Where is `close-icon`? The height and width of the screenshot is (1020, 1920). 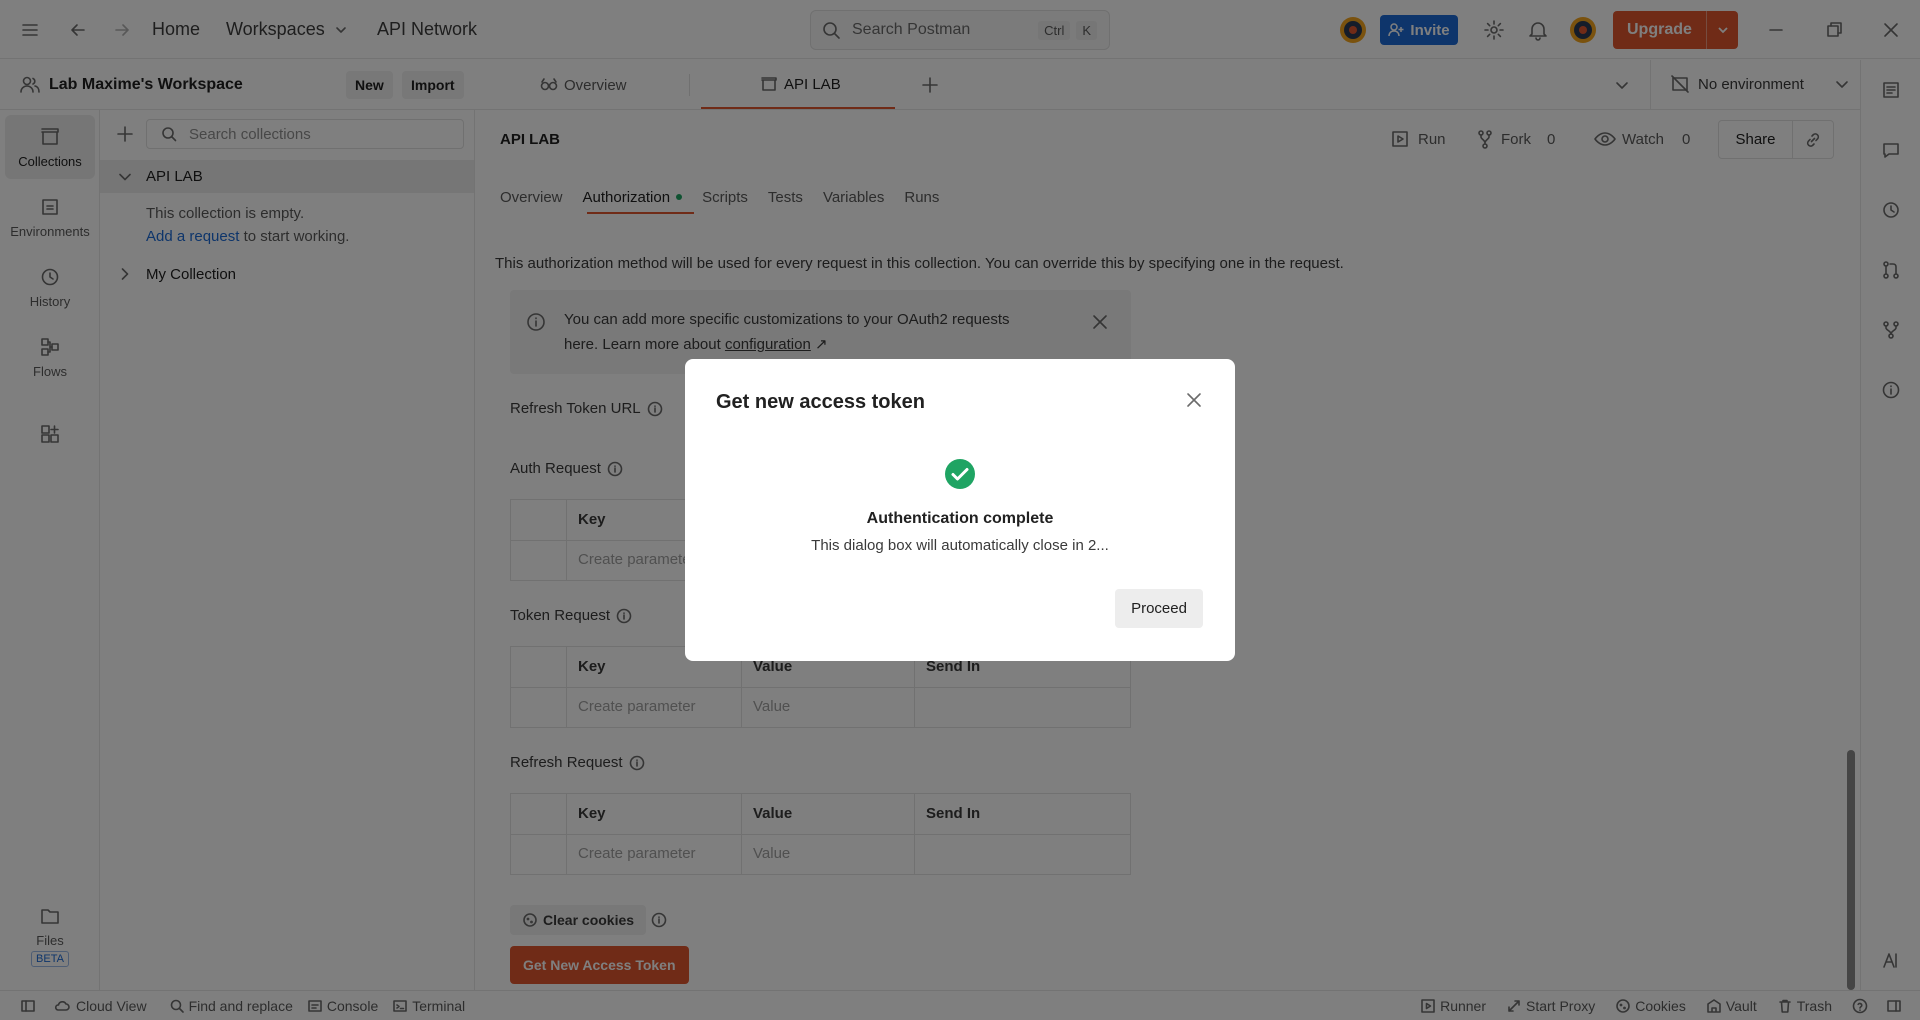
close-icon is located at coordinates (1194, 400).